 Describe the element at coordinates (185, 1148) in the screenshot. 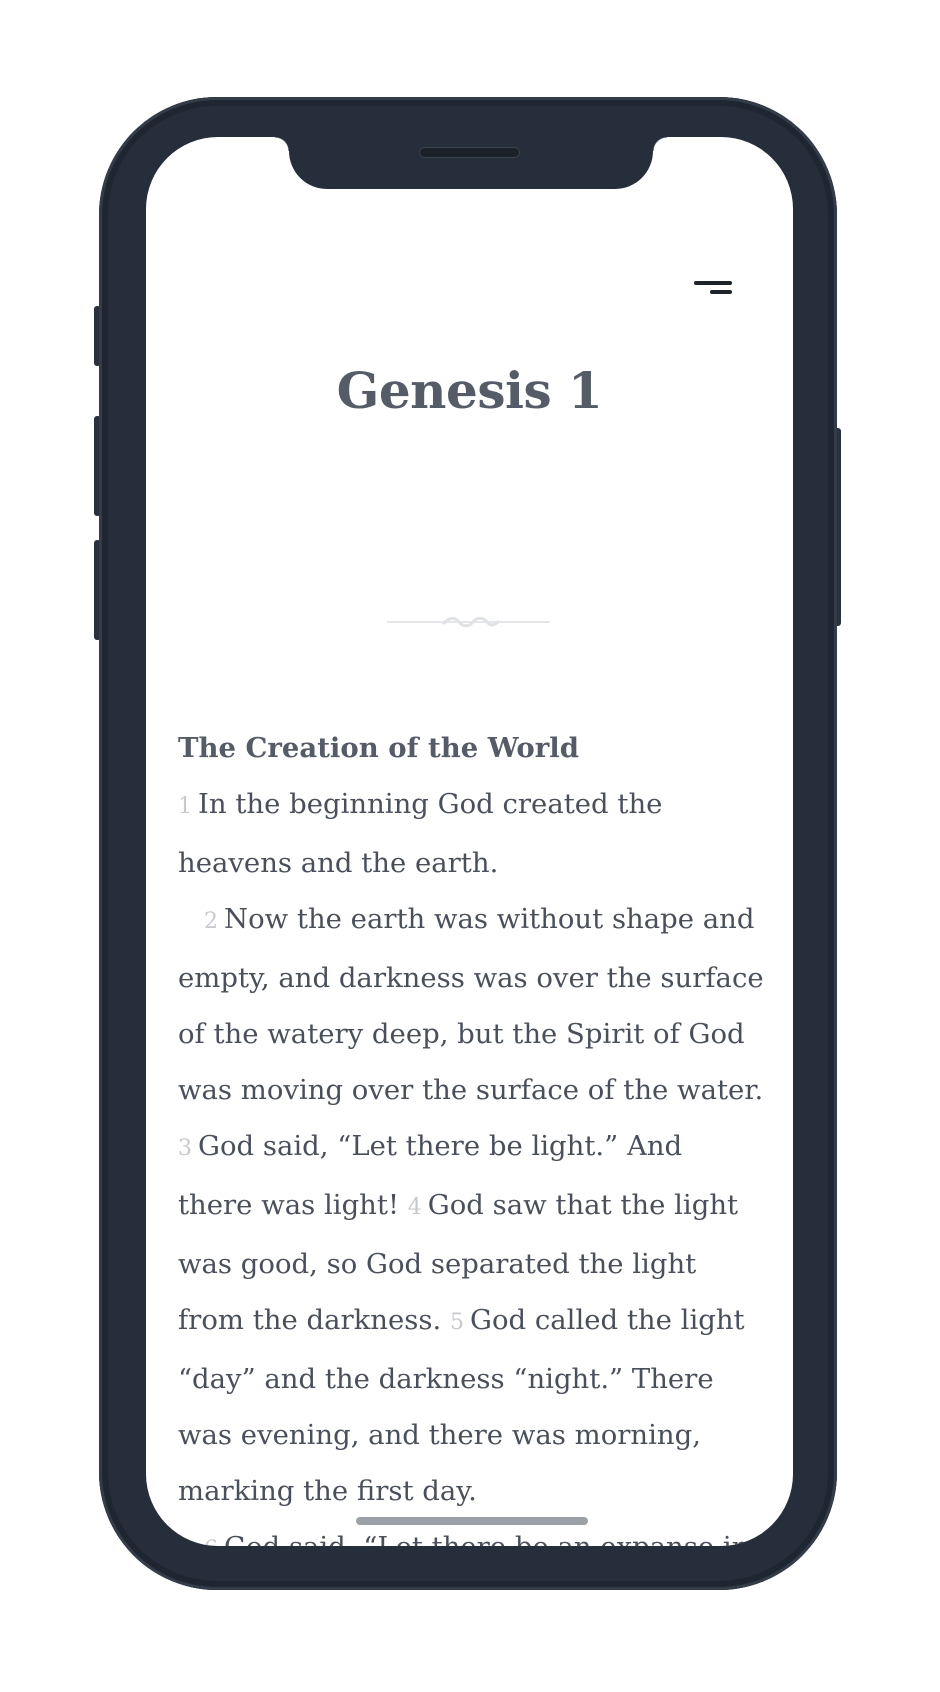

I see `verse-number: 3` at that location.